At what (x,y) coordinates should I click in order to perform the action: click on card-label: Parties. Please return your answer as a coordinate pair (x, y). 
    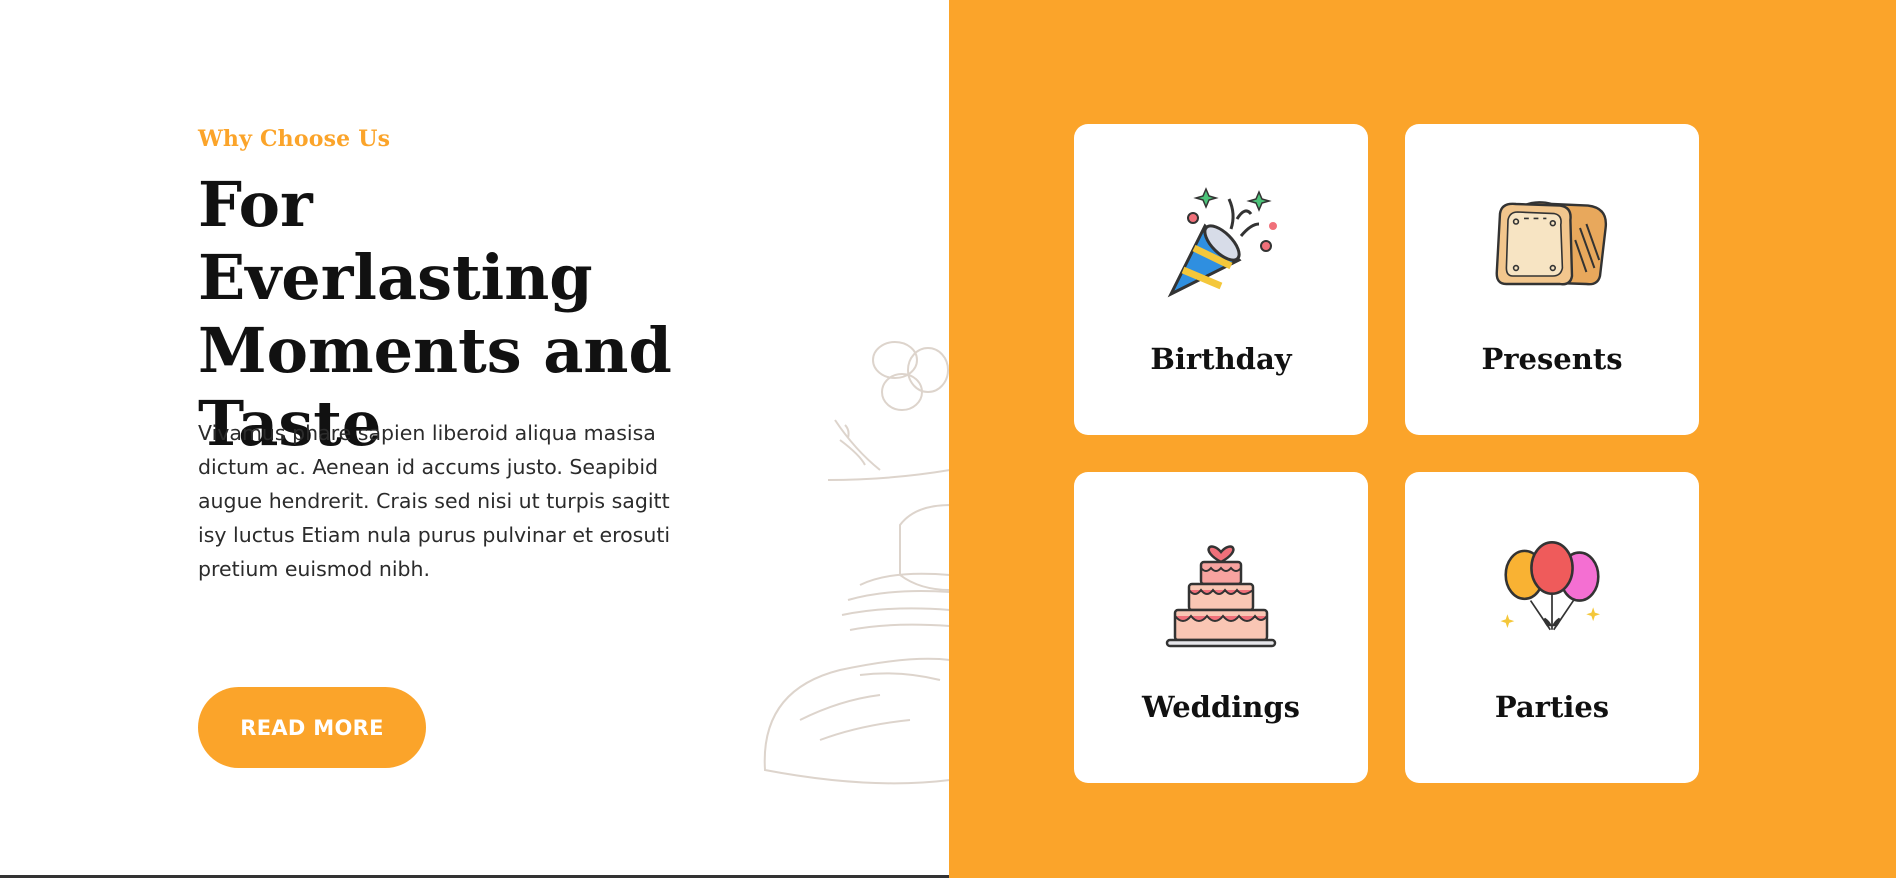
    Looking at the image, I should click on (1552, 707).